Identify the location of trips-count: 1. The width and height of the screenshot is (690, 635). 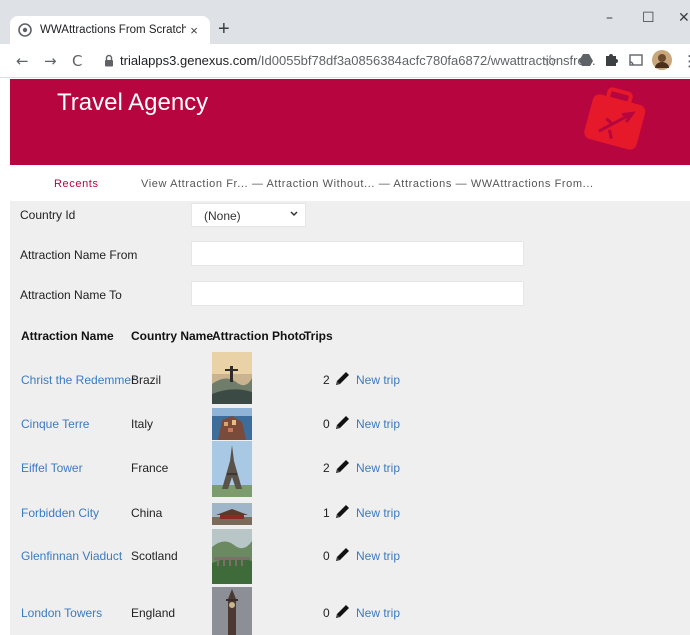
(326, 513).